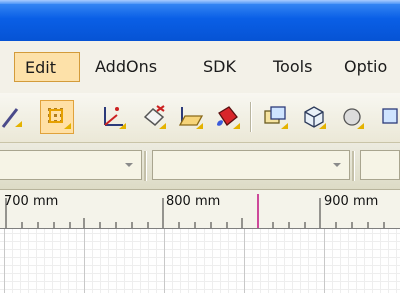 The height and width of the screenshot is (293, 400). Describe the element at coordinates (31, 201) in the screenshot. I see `ruler-label-700: 700 mm` at that location.